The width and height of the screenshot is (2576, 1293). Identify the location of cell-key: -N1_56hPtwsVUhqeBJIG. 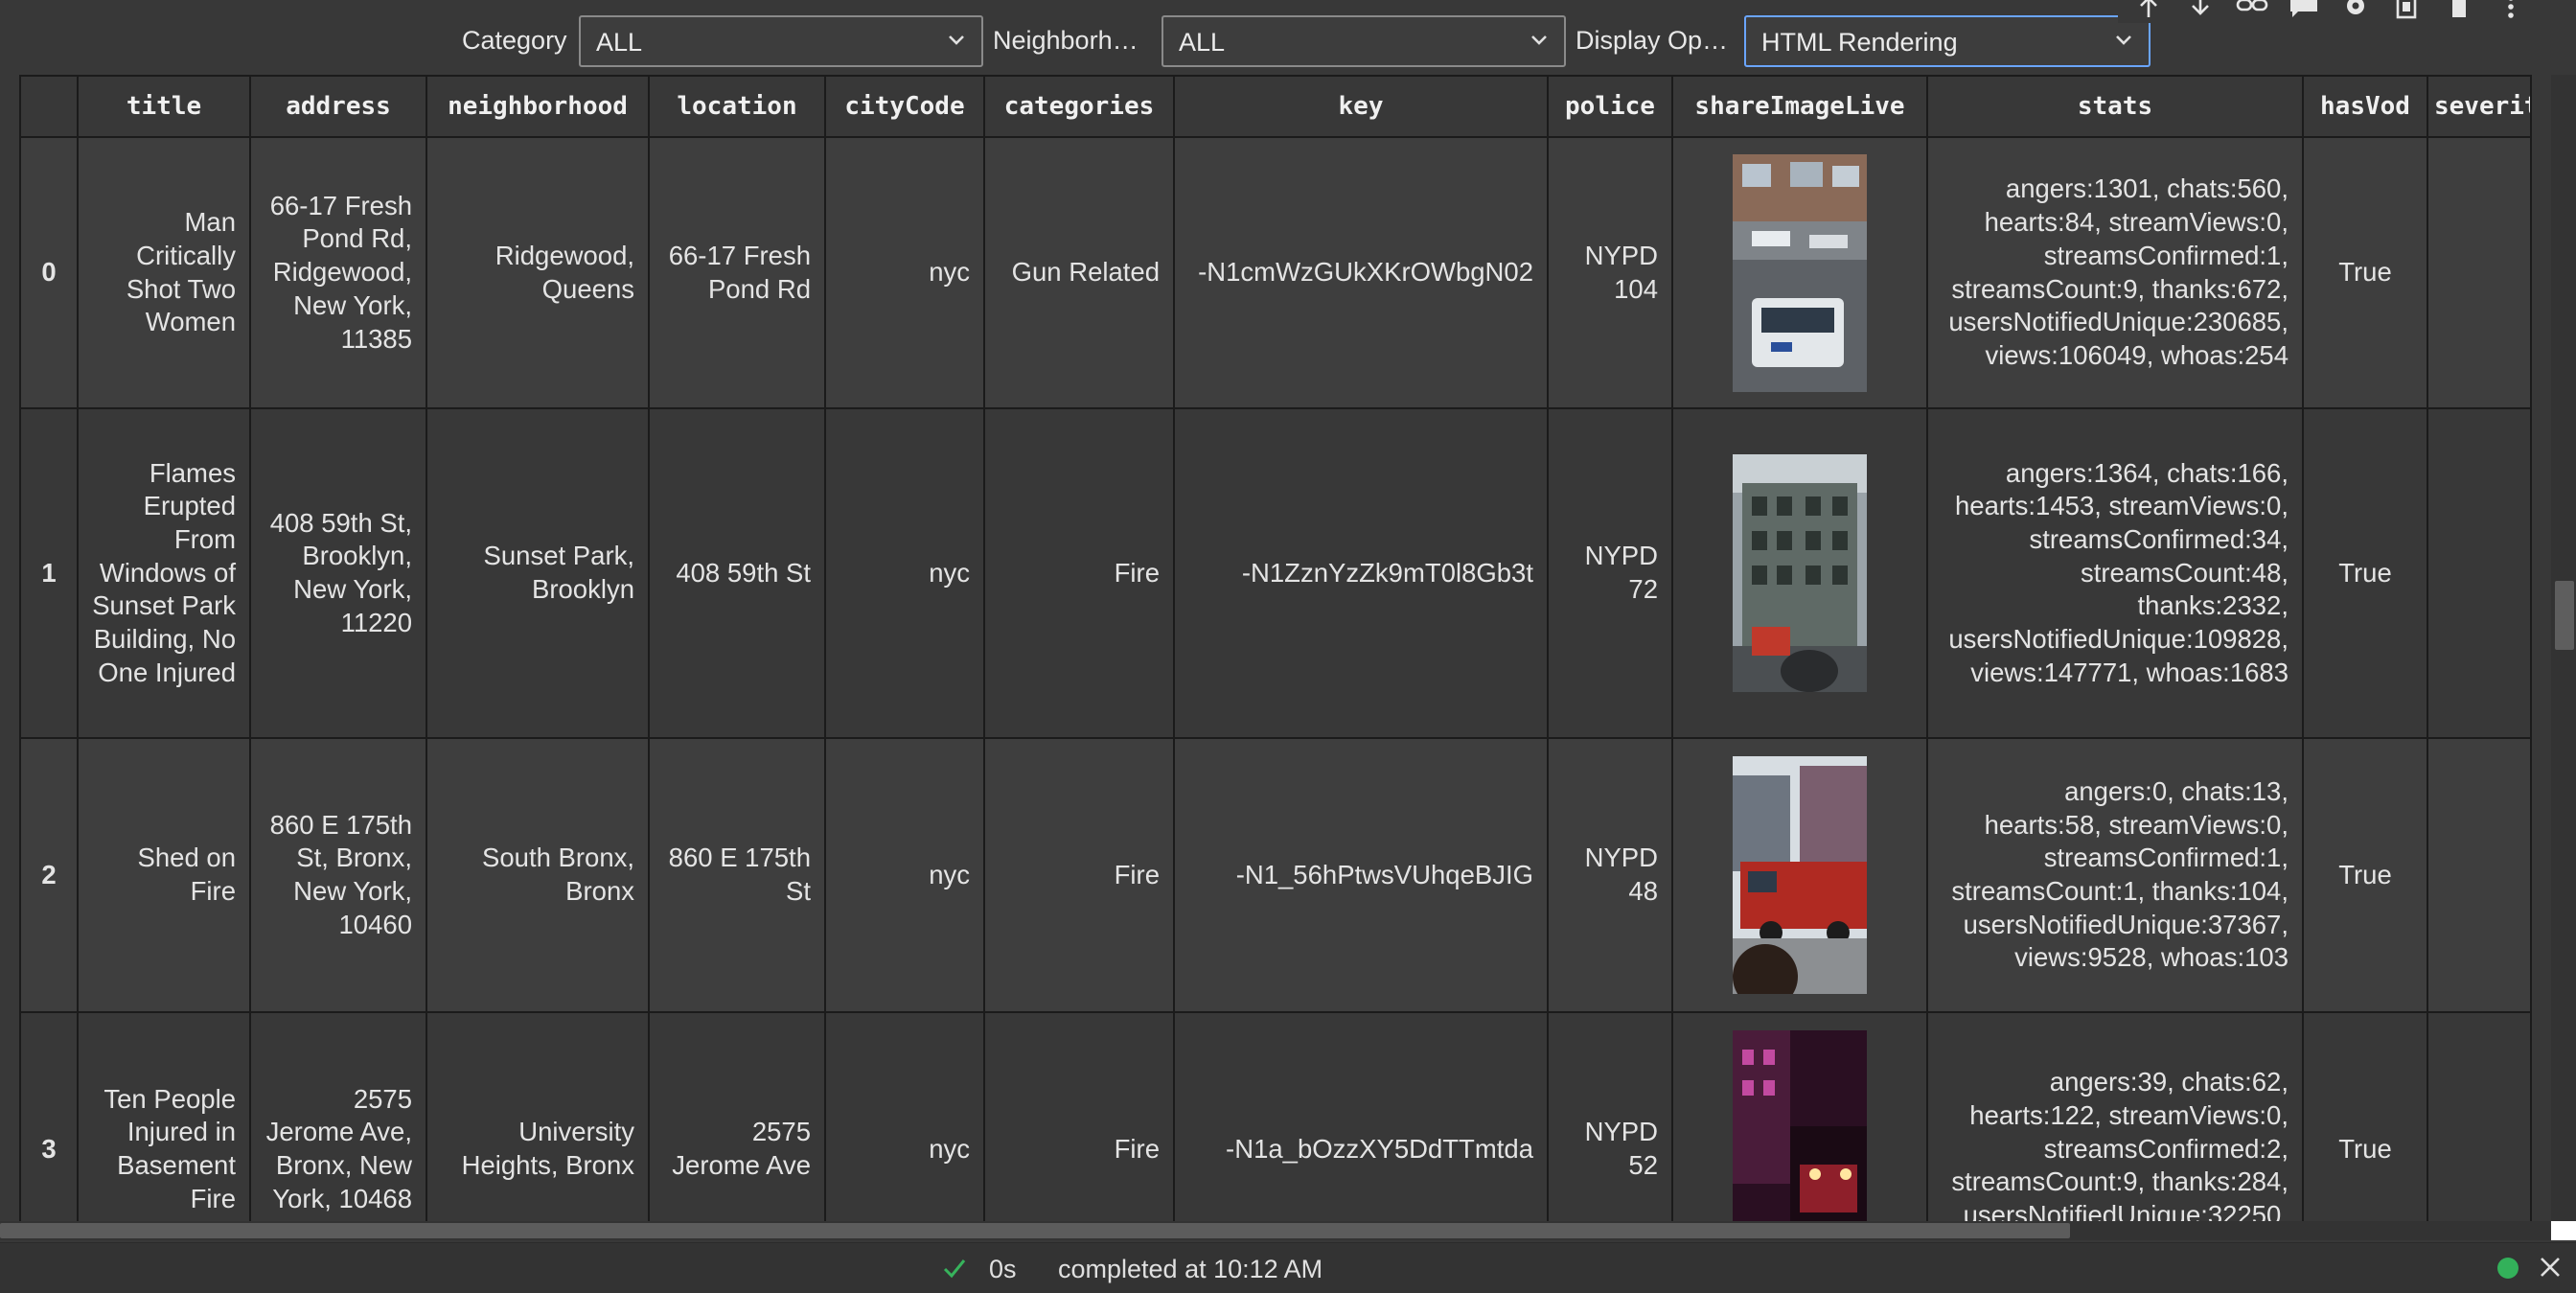
(1361, 875).